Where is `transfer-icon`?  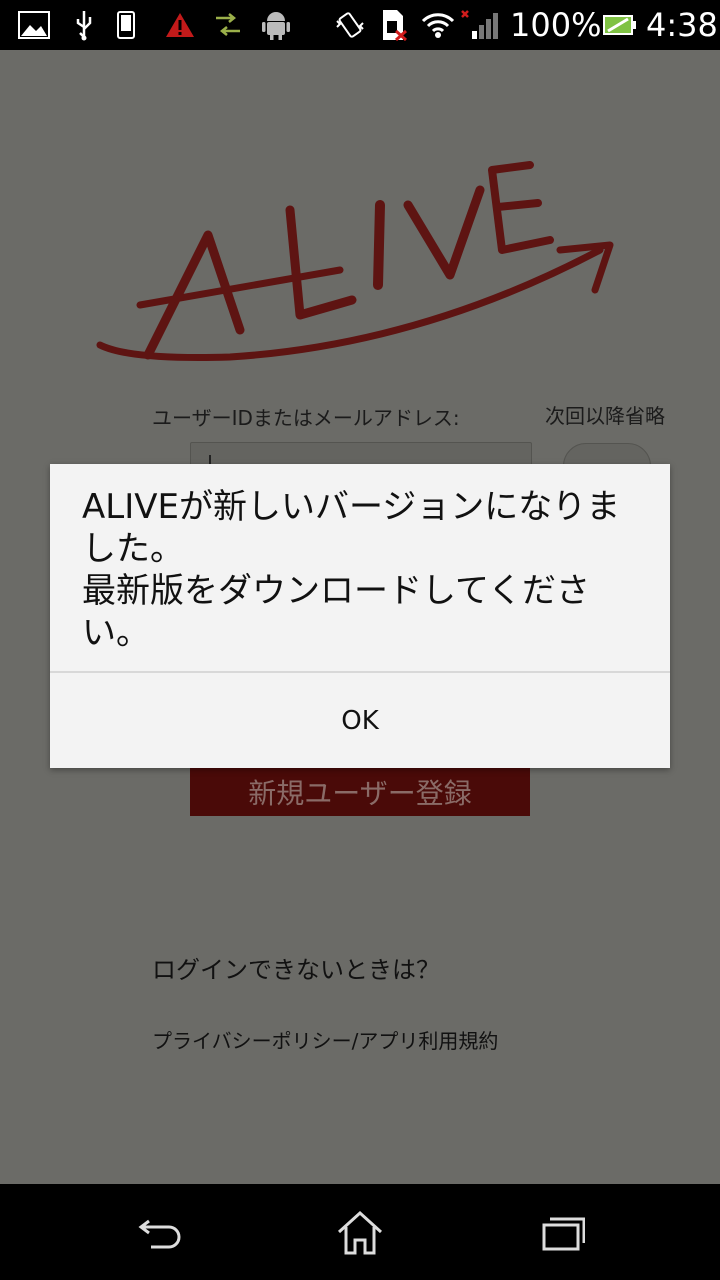
transfer-icon is located at coordinates (228, 25).